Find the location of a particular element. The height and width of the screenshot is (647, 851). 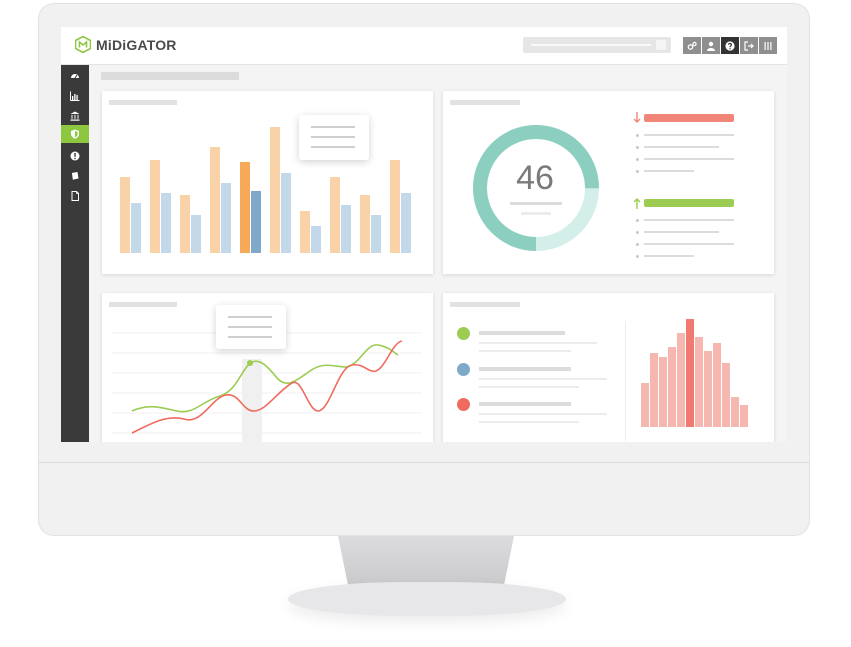

histogram-chart is located at coordinates (694, 373).